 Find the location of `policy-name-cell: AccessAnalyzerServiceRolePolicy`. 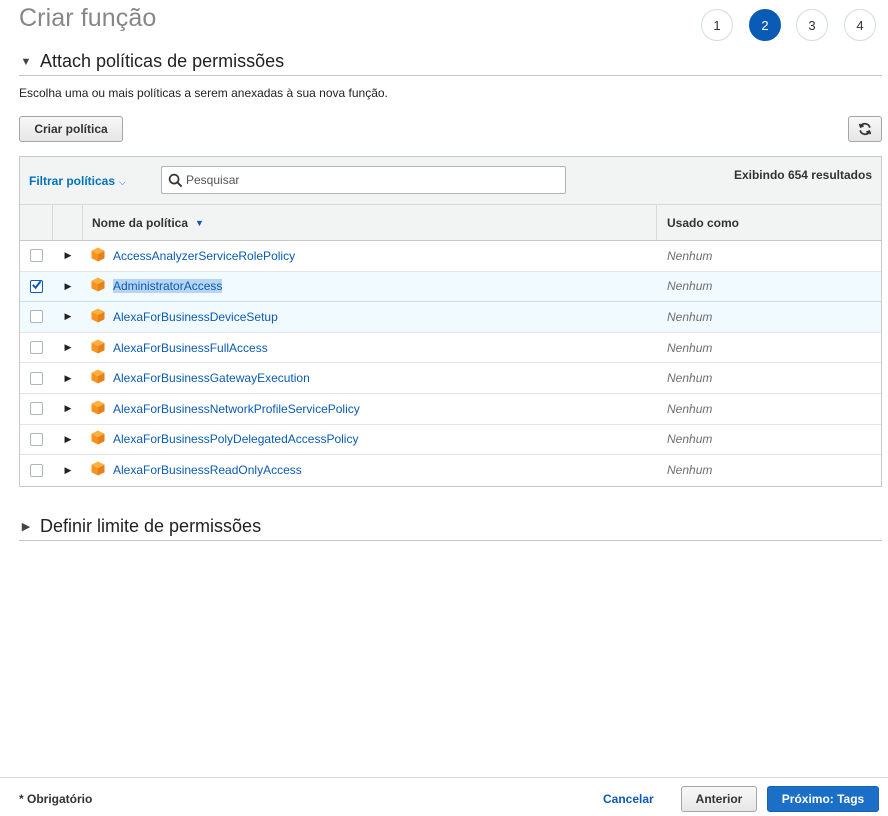

policy-name-cell: AccessAnalyzerServiceRolePolicy is located at coordinates (370, 256).